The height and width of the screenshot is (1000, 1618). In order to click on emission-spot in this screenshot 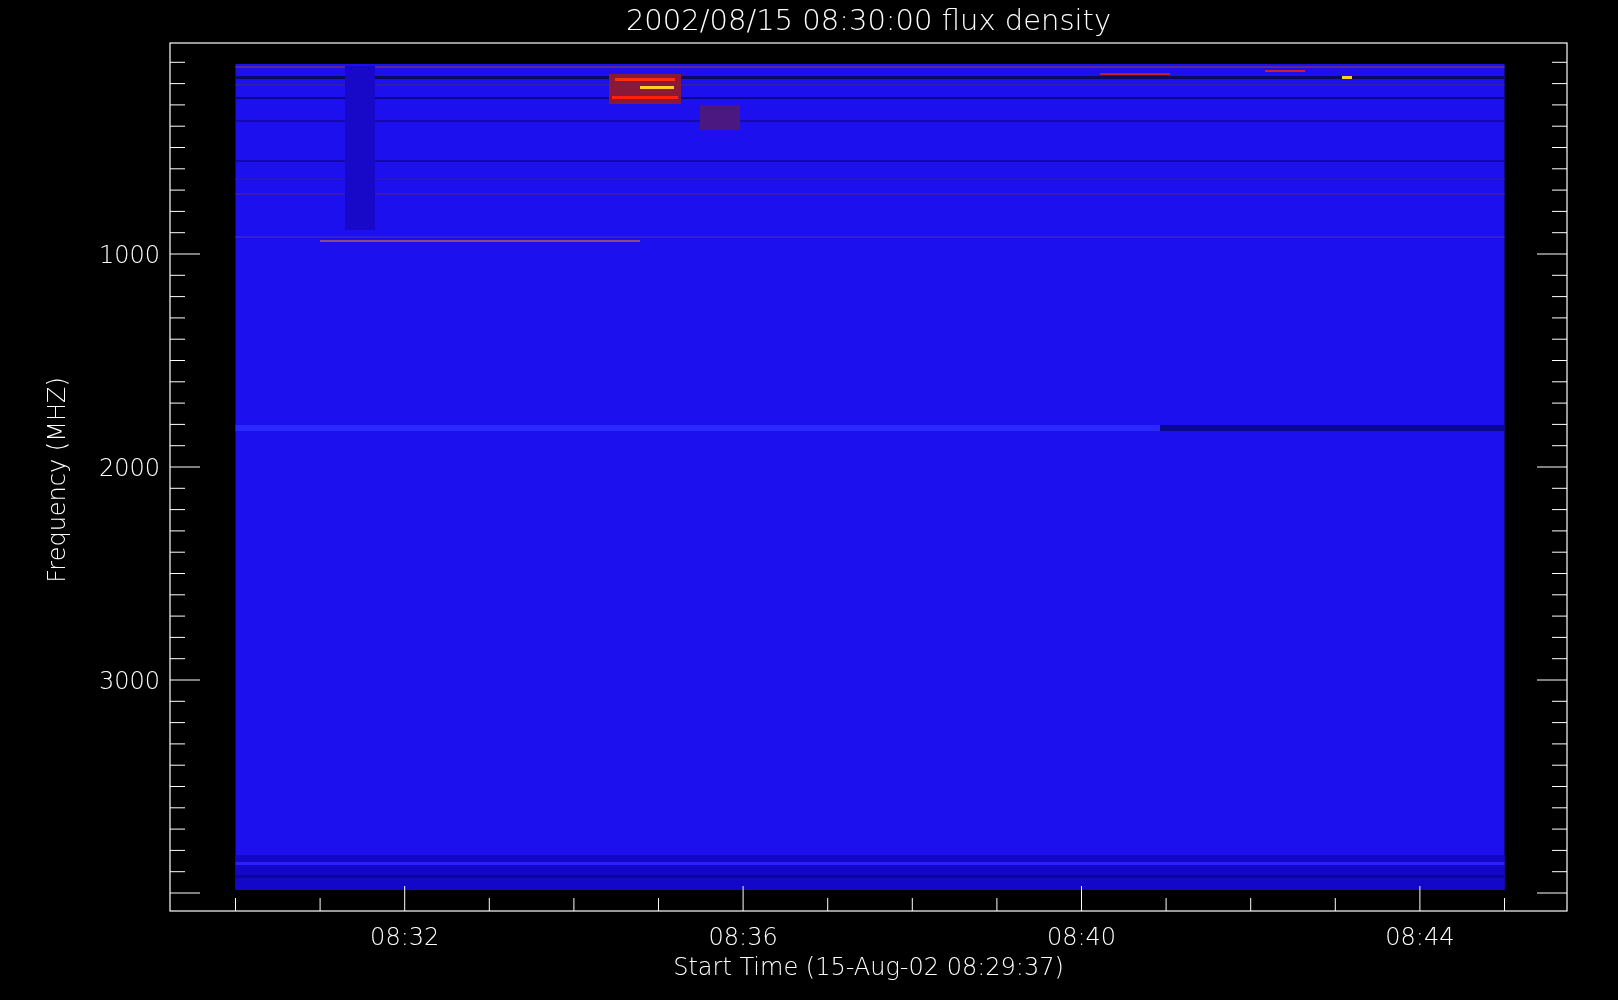, I will do `click(1347, 77)`.